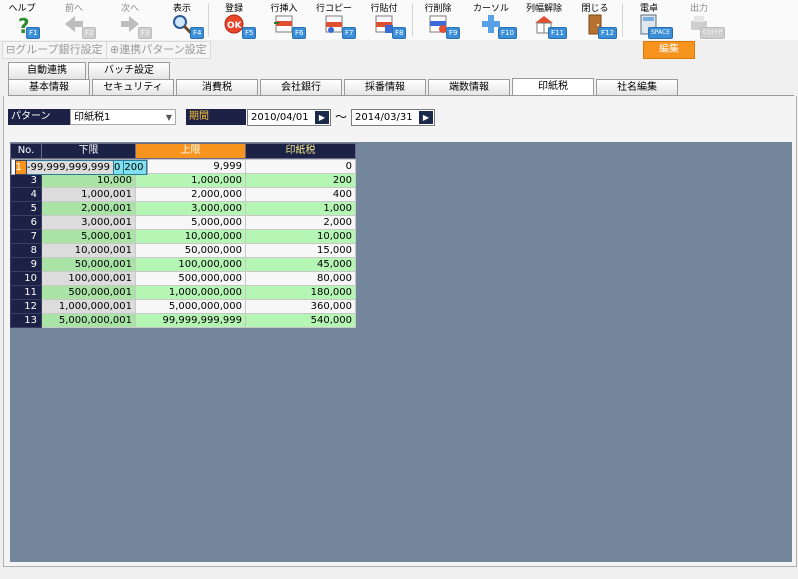 Image resolution: width=798 pixels, height=579 pixels. I want to click on table-row: 9 50,000,001 100,000,000 45,000, so click(183, 264).